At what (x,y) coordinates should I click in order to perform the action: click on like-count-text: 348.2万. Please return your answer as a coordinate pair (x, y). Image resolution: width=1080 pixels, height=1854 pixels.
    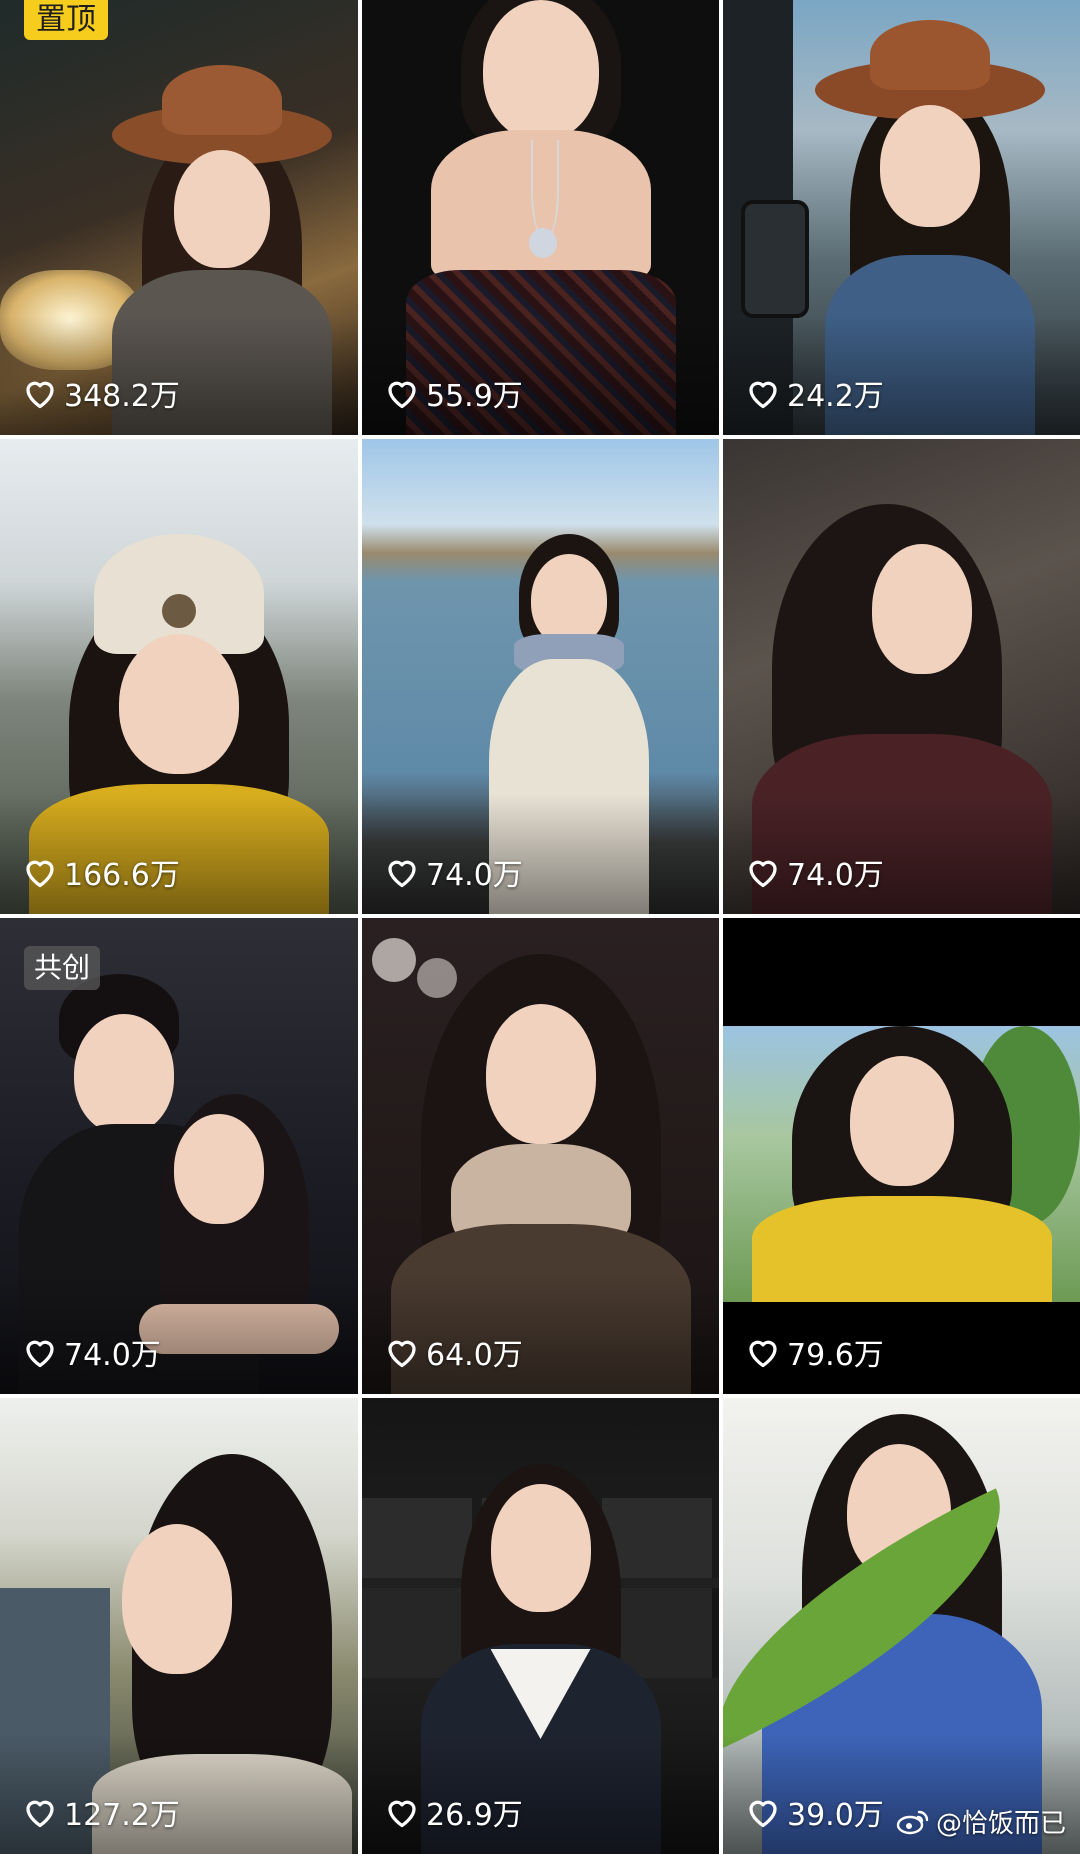
    Looking at the image, I should click on (122, 396).